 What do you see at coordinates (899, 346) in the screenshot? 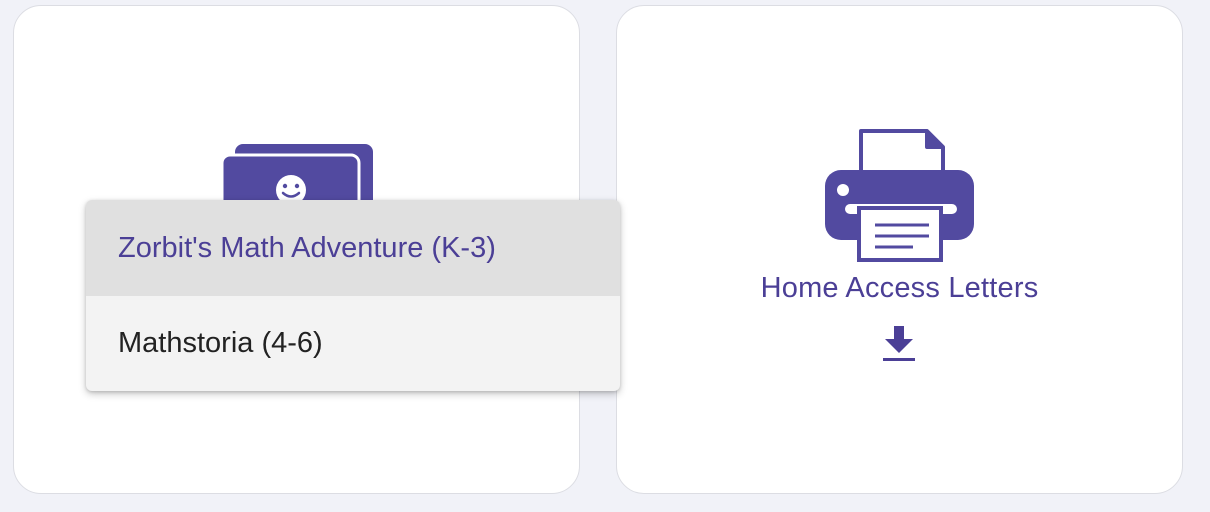
I see `download-icon` at bounding box center [899, 346].